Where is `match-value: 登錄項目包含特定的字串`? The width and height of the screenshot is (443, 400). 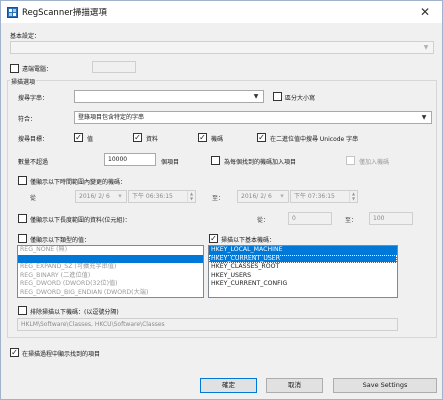
match-value: 登錄項目包含特定的字串 is located at coordinates (111, 117).